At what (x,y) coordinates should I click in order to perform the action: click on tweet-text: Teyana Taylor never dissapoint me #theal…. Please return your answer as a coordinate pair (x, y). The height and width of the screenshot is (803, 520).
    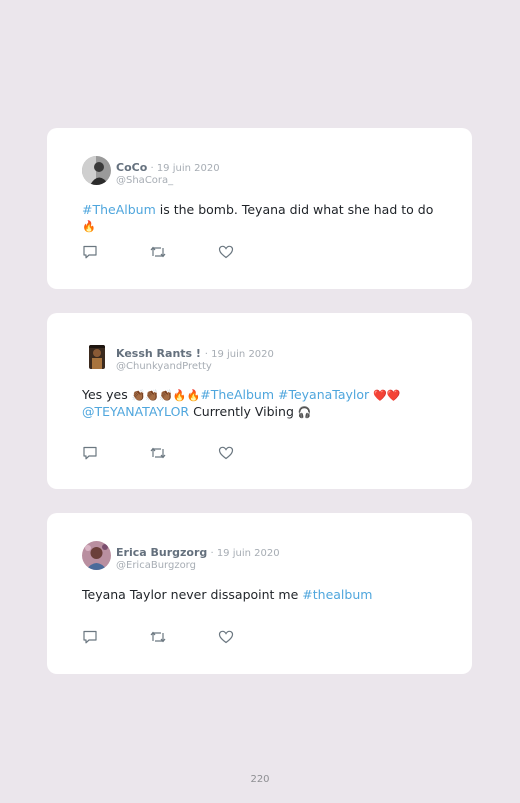
    Looking at the image, I should click on (262, 595).